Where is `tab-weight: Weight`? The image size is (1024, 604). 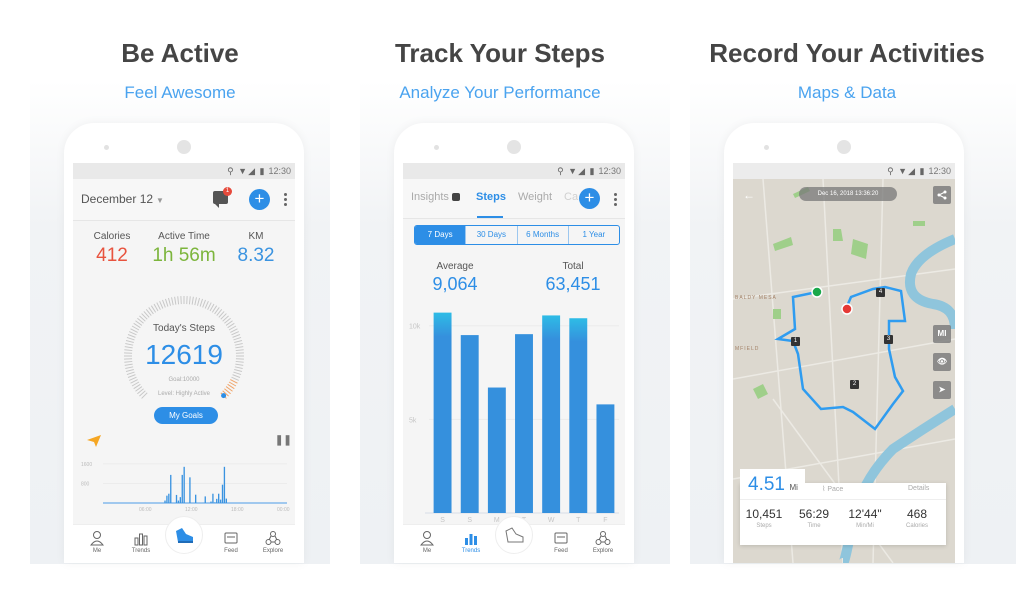 tab-weight: Weight is located at coordinates (535, 197).